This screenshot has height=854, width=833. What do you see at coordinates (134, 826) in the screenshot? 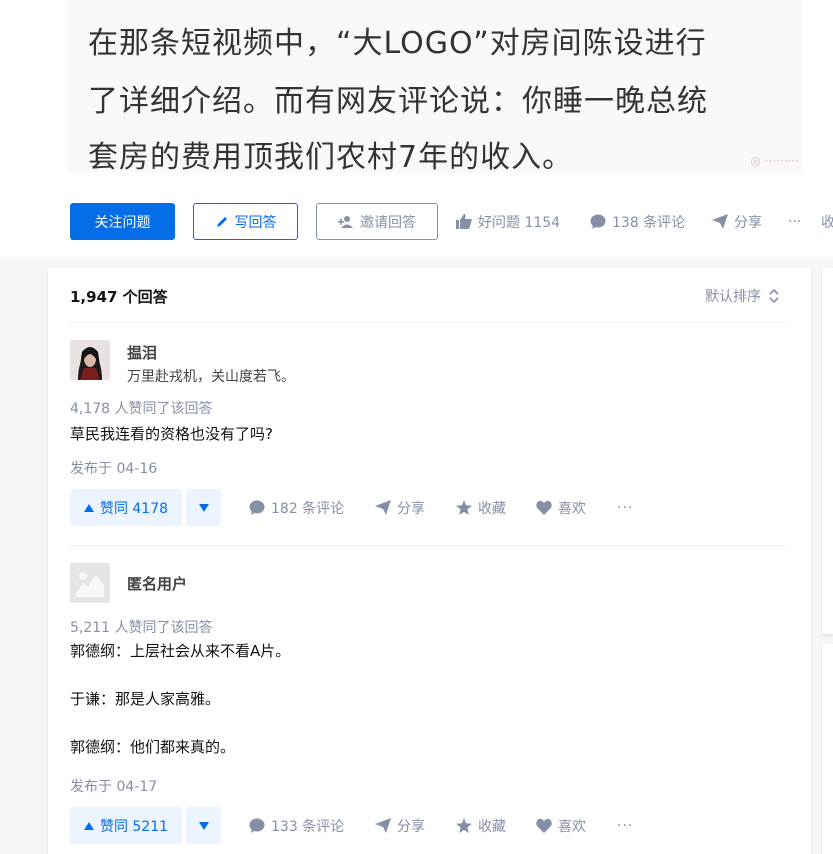
I see `upvote-label: 赞同 5211` at bounding box center [134, 826].